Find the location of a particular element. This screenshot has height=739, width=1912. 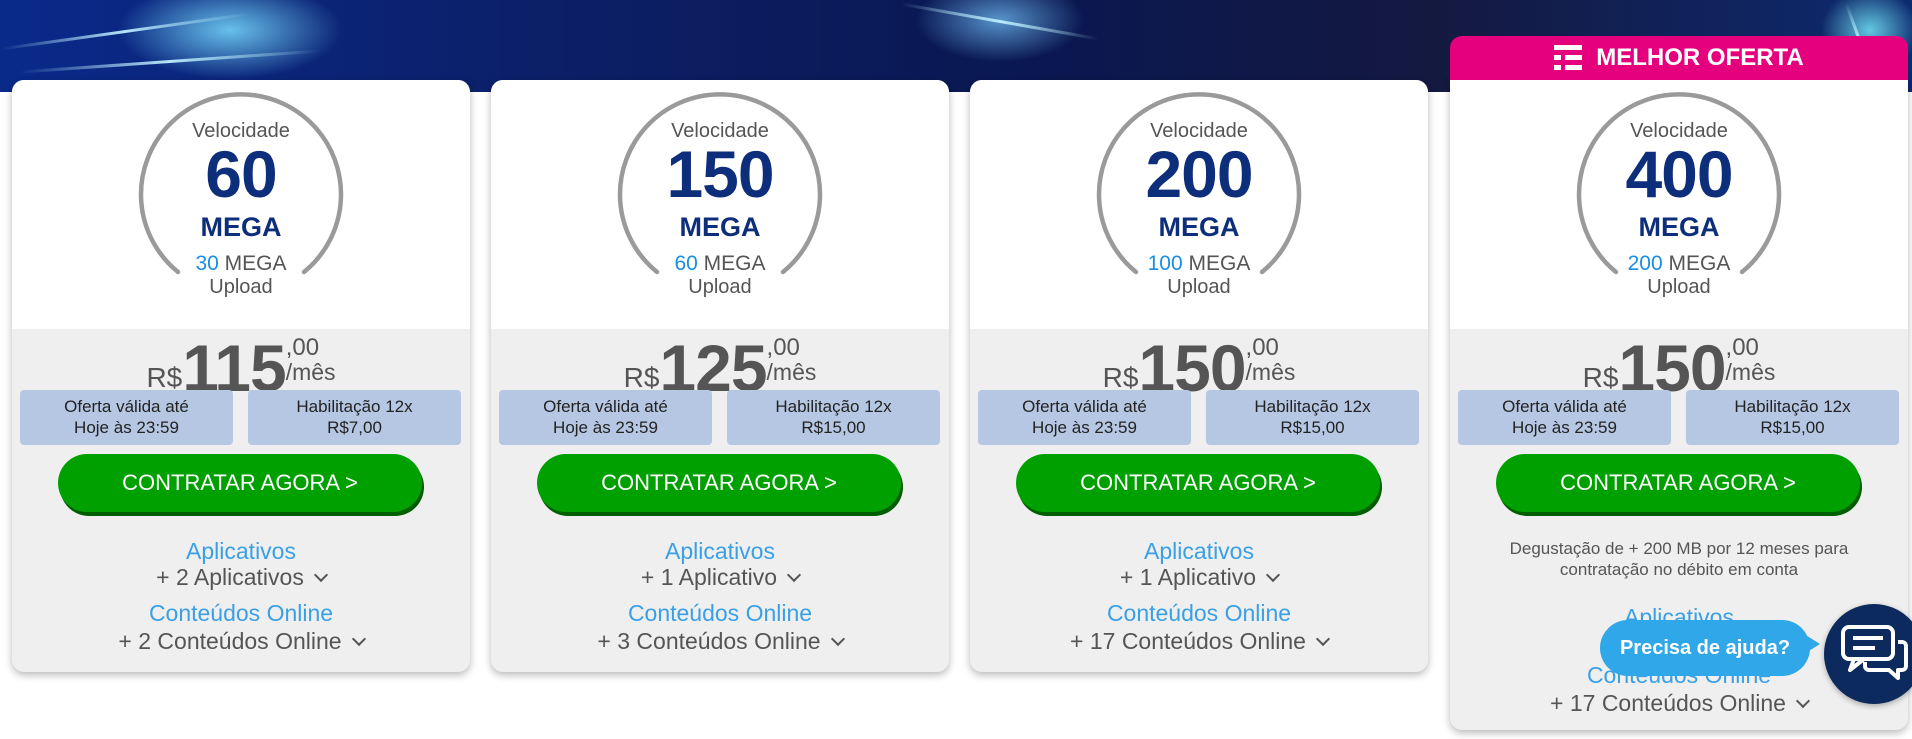

price: R$125,00/mês is located at coordinates (720, 367).